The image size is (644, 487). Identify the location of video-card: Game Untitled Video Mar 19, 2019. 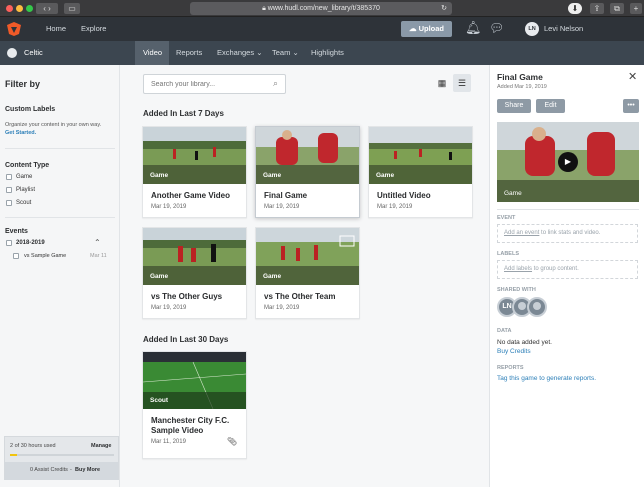
(420, 172).